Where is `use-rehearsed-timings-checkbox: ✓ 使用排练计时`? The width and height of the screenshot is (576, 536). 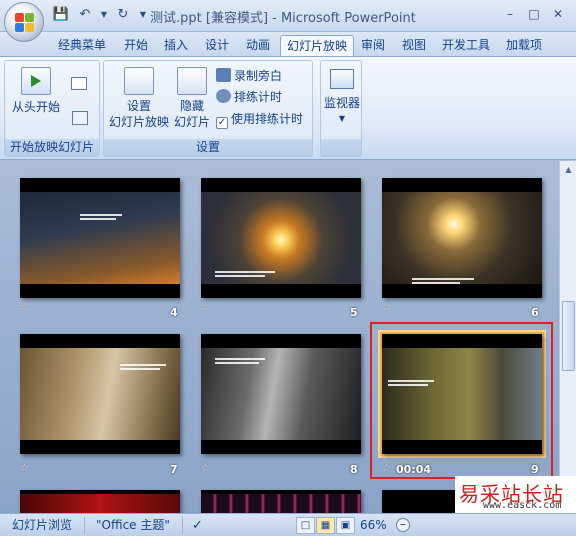
use-rehearsed-timings-checkbox: ✓ 使用排练计时 is located at coordinates (259, 120).